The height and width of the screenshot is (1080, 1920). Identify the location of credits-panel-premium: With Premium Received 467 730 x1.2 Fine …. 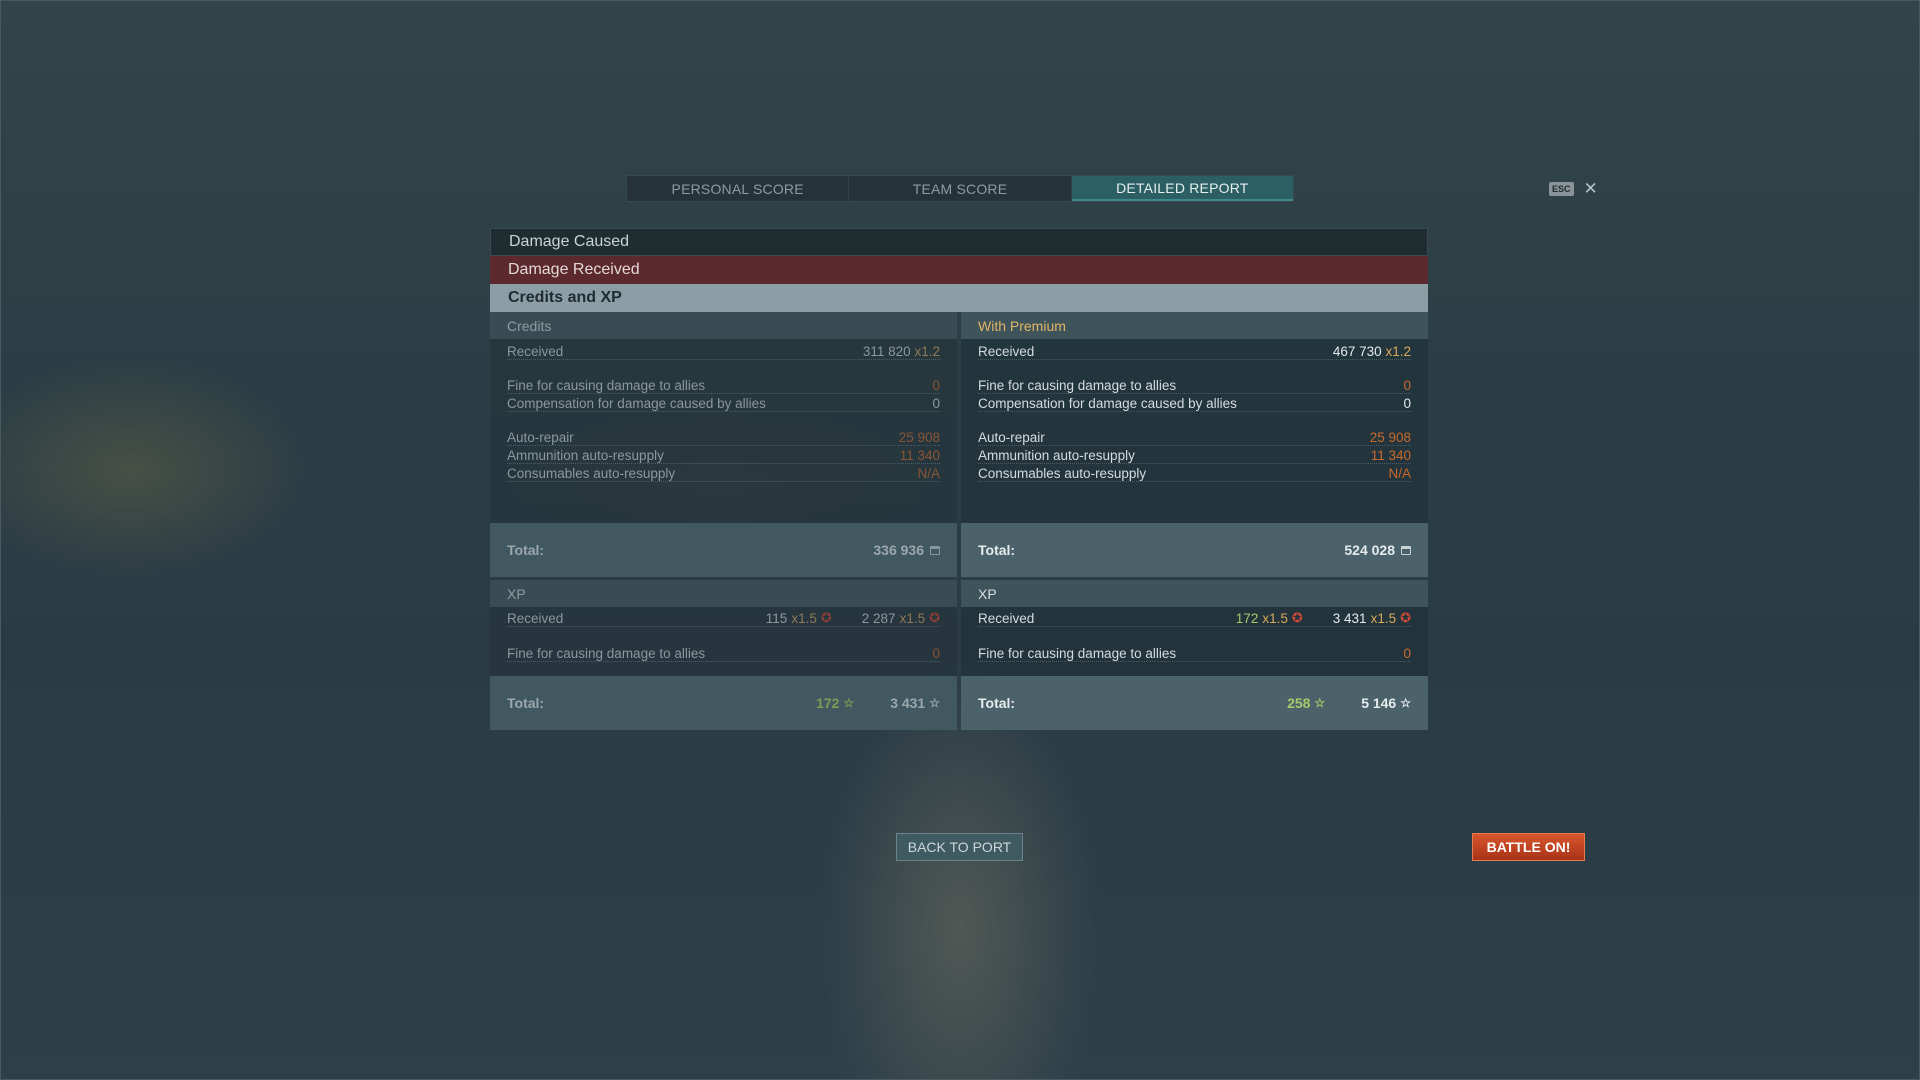
(1194, 444).